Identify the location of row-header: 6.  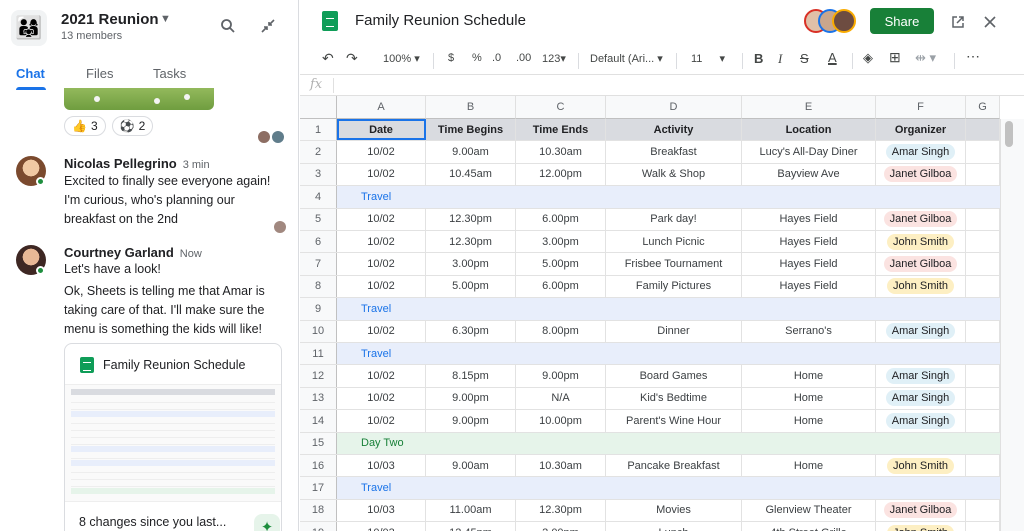
(318, 242).